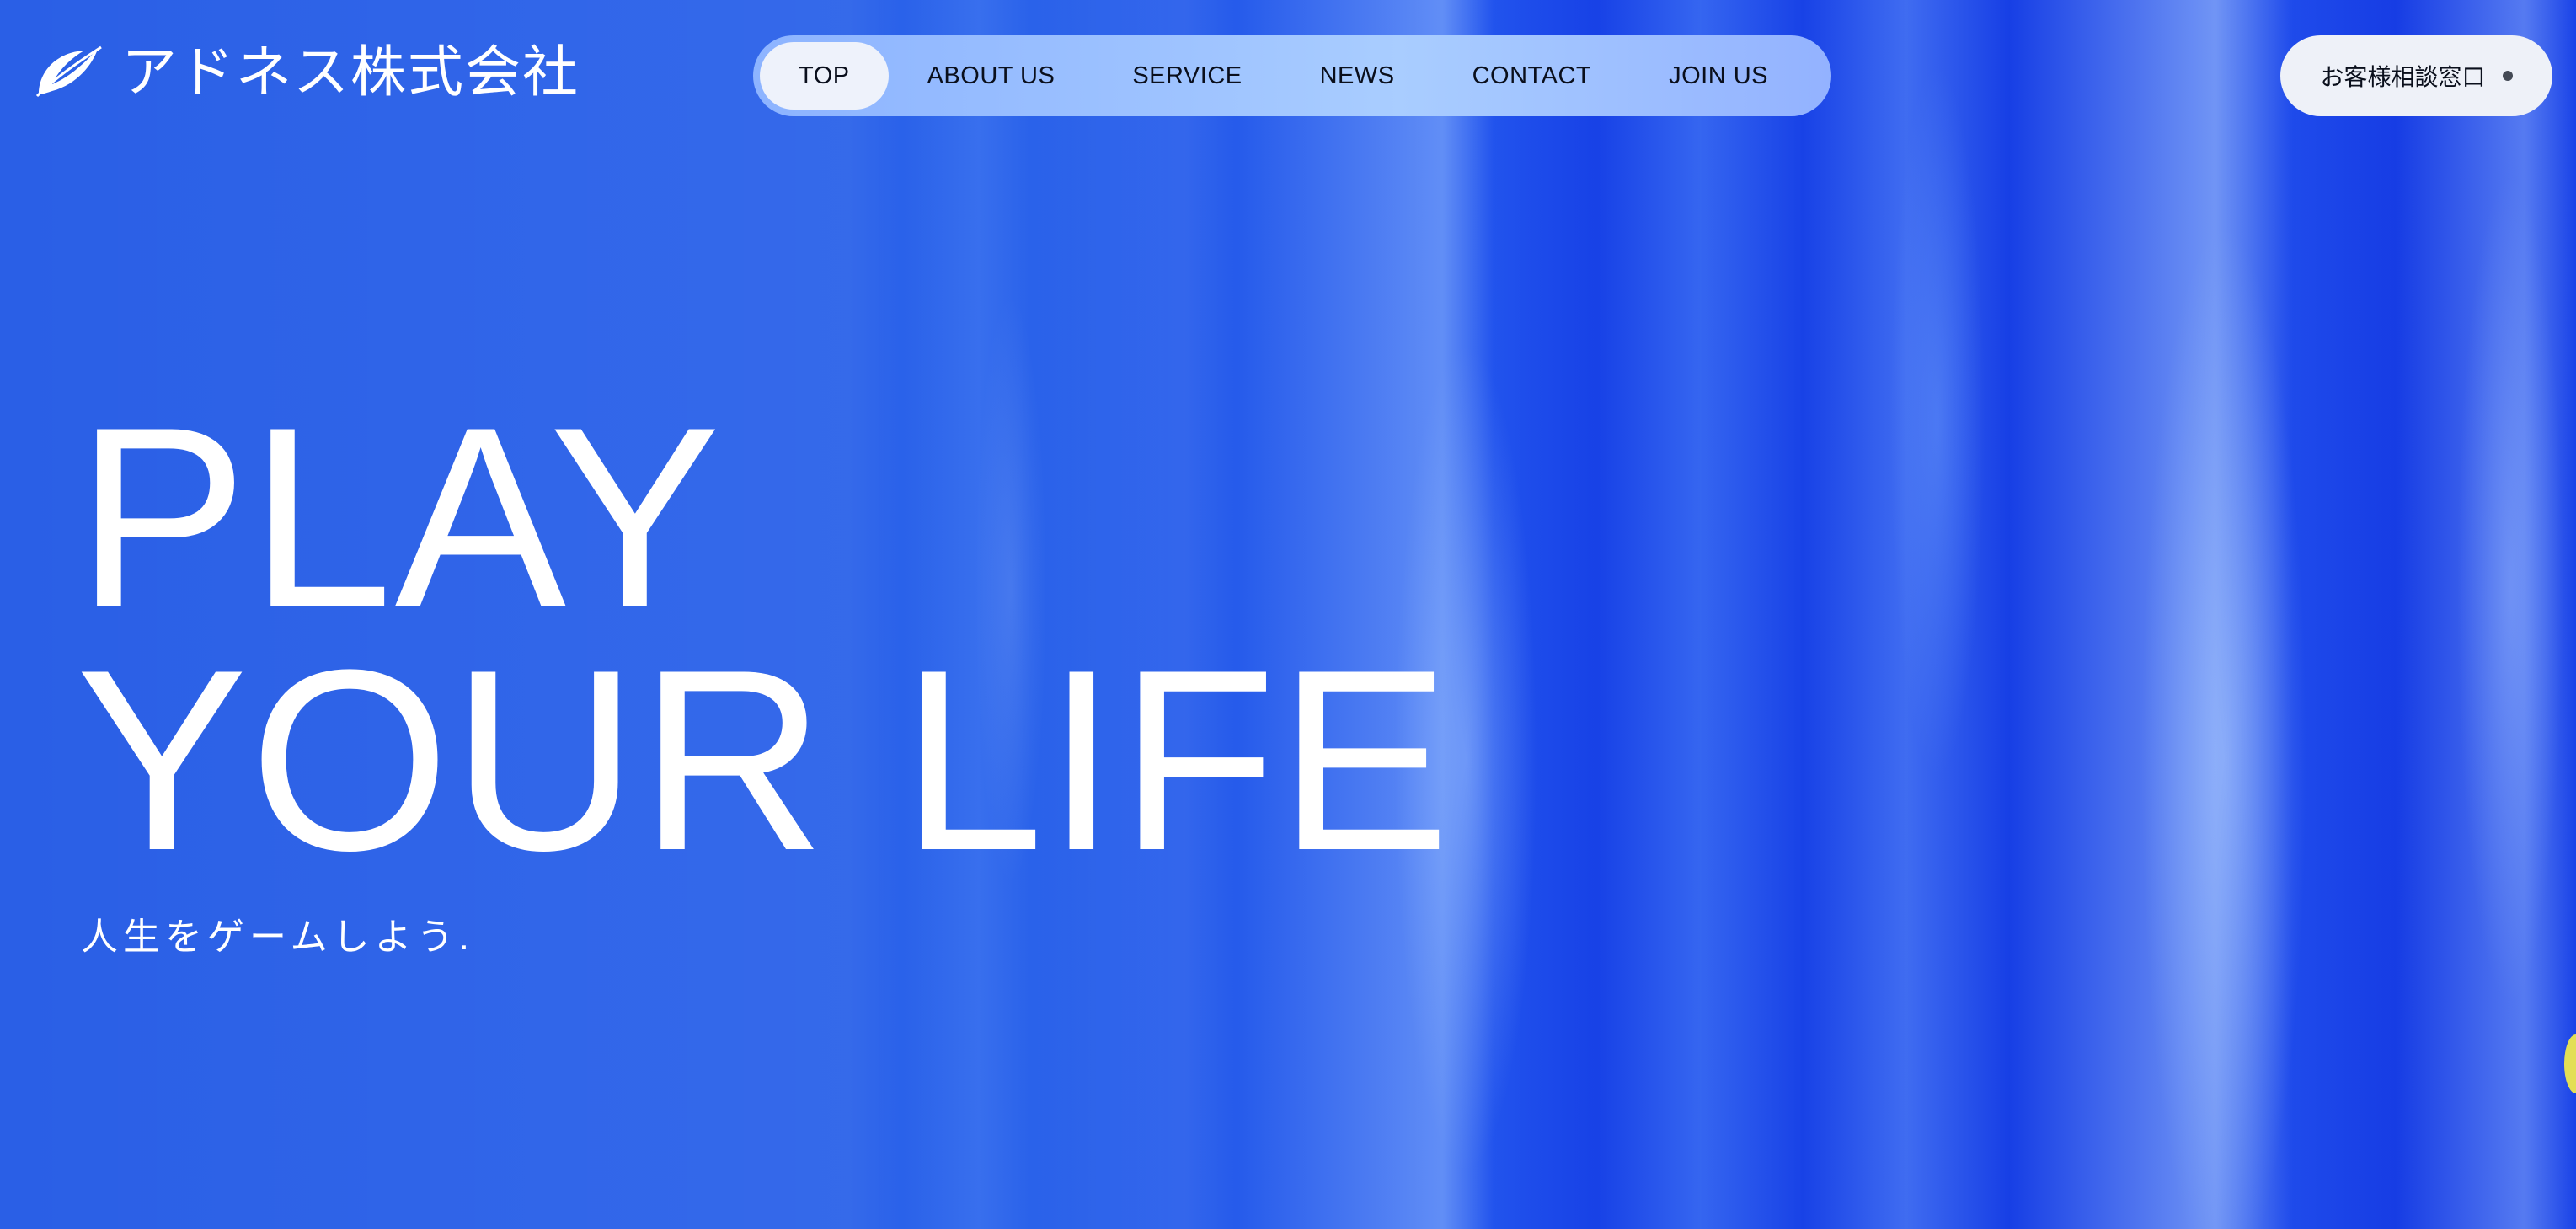  I want to click on company-logo: アドネス株式会社, so click(307, 71).